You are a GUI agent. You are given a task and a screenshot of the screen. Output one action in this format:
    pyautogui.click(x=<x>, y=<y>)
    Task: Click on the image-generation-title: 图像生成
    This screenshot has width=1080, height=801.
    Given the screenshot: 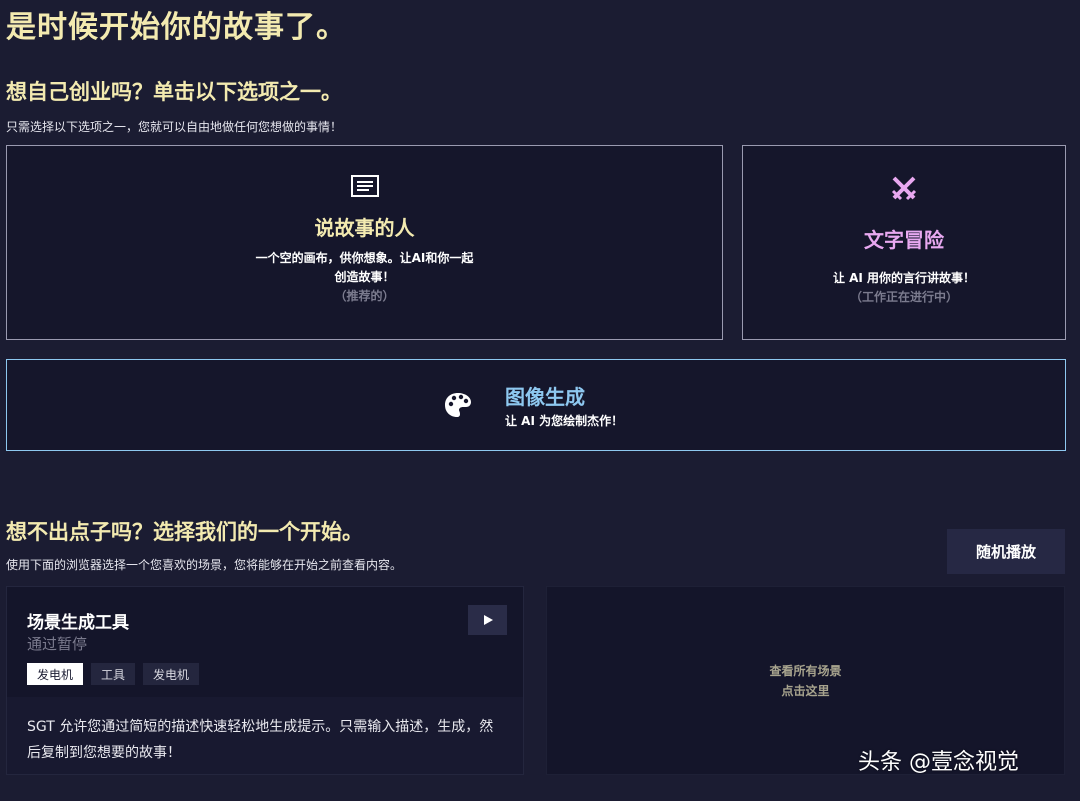 What is the action you would take?
    pyautogui.click(x=545, y=397)
    